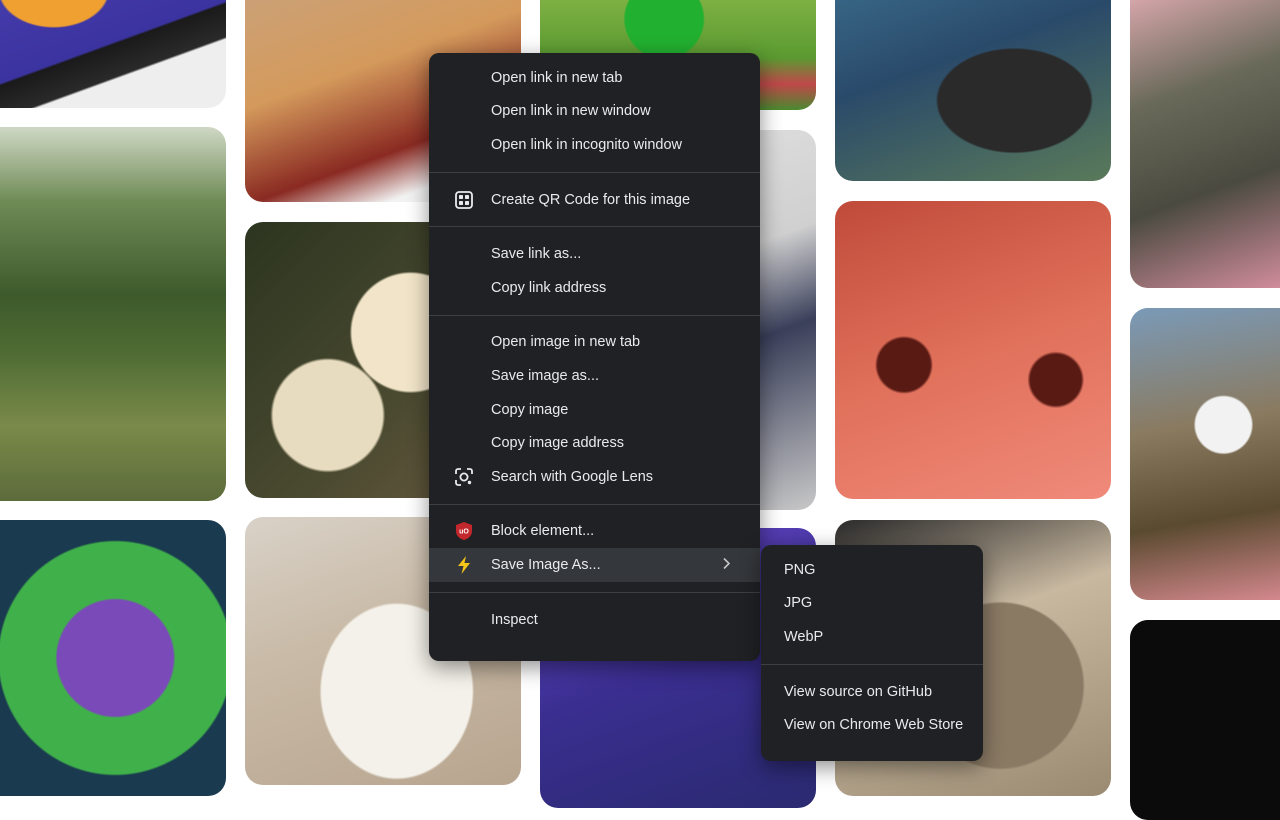  Describe the element at coordinates (594, 620) in the screenshot. I see `menu-inspect: Inspect` at that location.